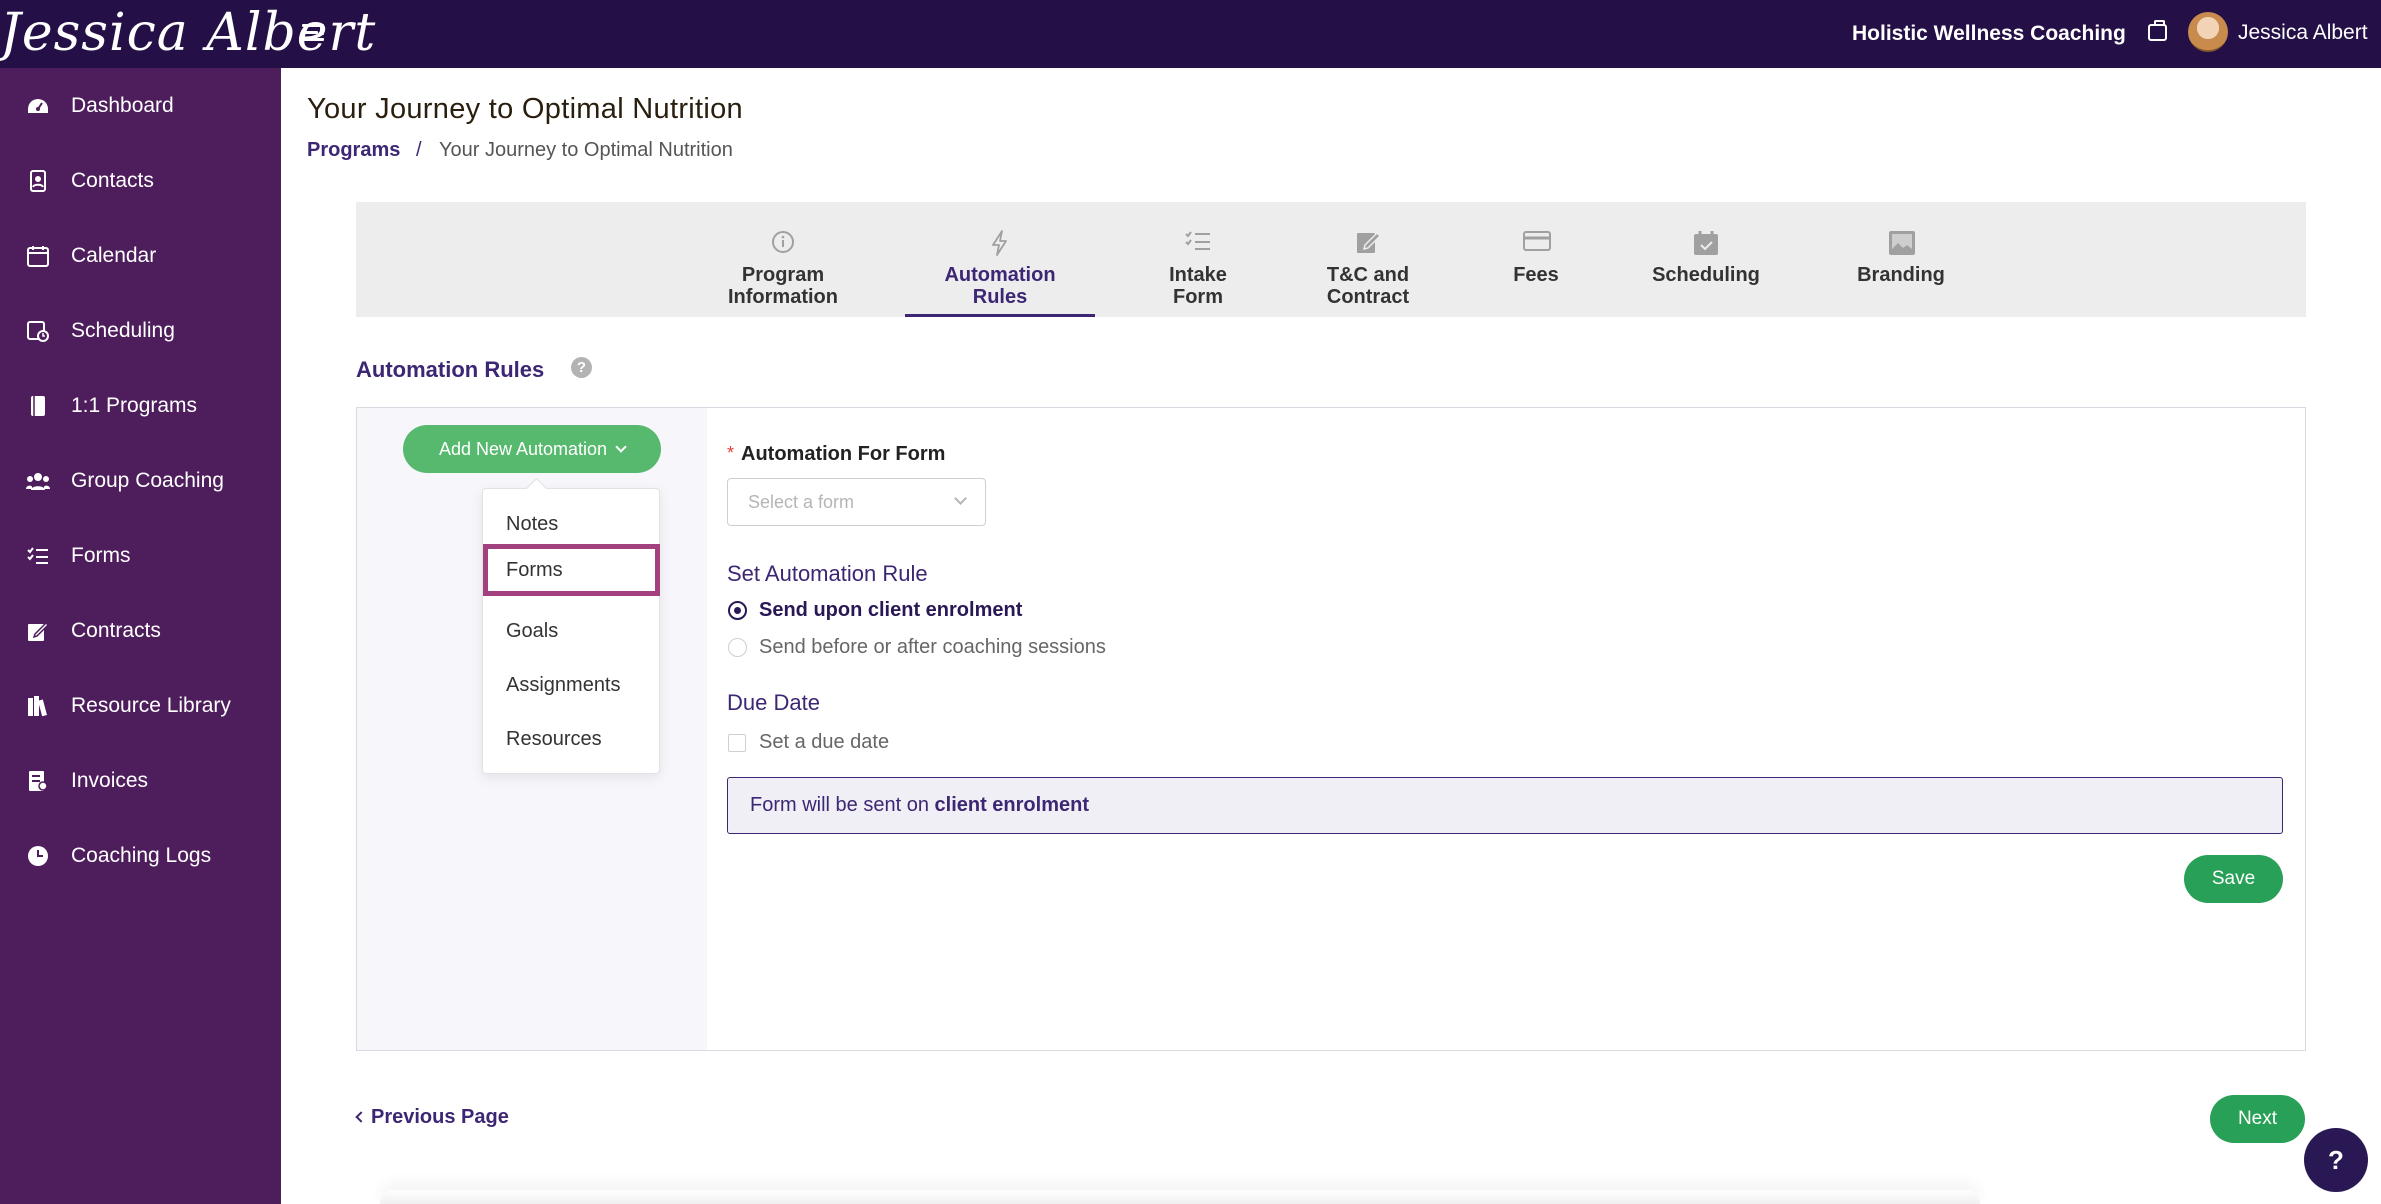 This screenshot has height=1204, width=2381. I want to click on dropdown-item-assignments: Assignments, so click(572, 685).